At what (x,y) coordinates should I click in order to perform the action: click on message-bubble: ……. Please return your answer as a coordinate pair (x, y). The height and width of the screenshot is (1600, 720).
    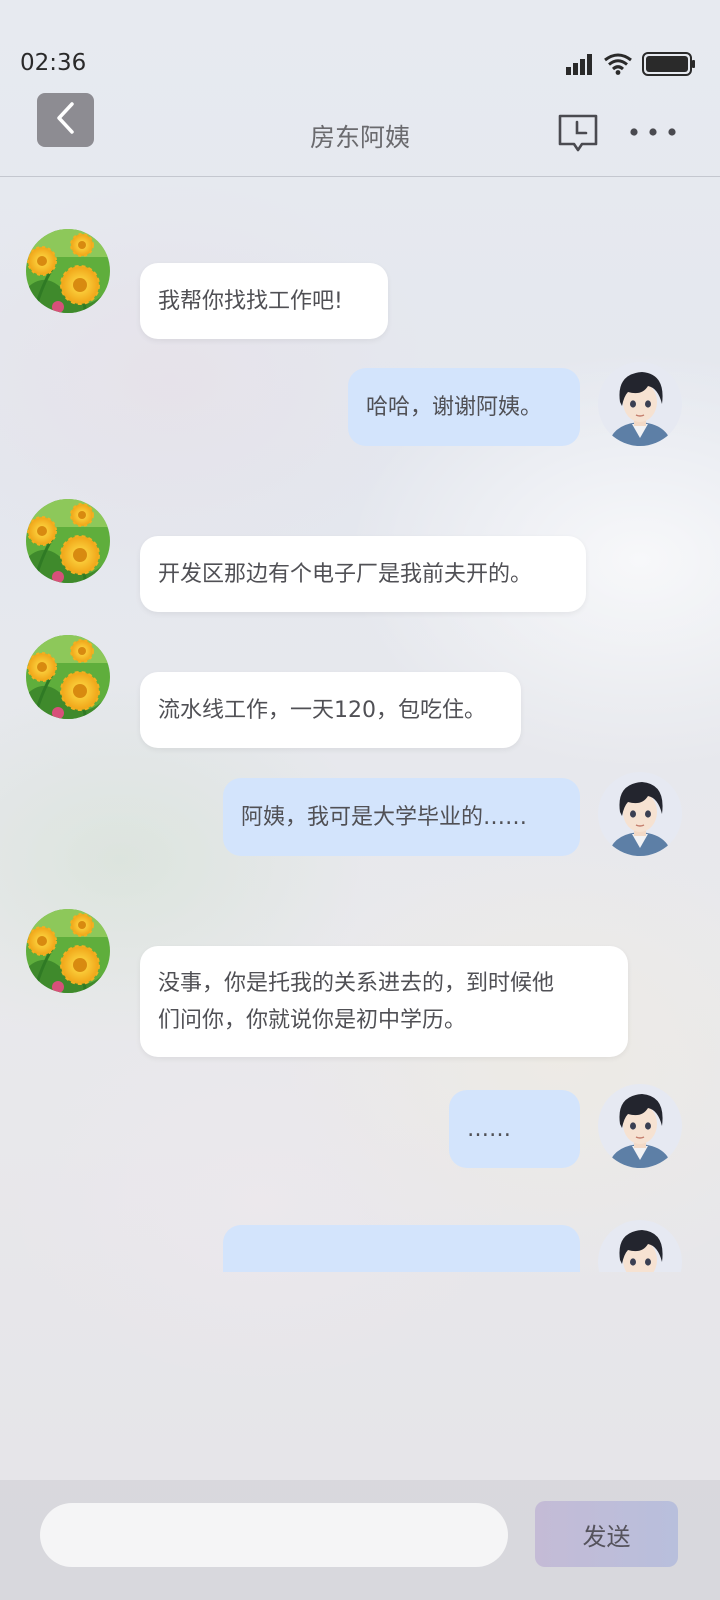
    Looking at the image, I should click on (514, 1129).